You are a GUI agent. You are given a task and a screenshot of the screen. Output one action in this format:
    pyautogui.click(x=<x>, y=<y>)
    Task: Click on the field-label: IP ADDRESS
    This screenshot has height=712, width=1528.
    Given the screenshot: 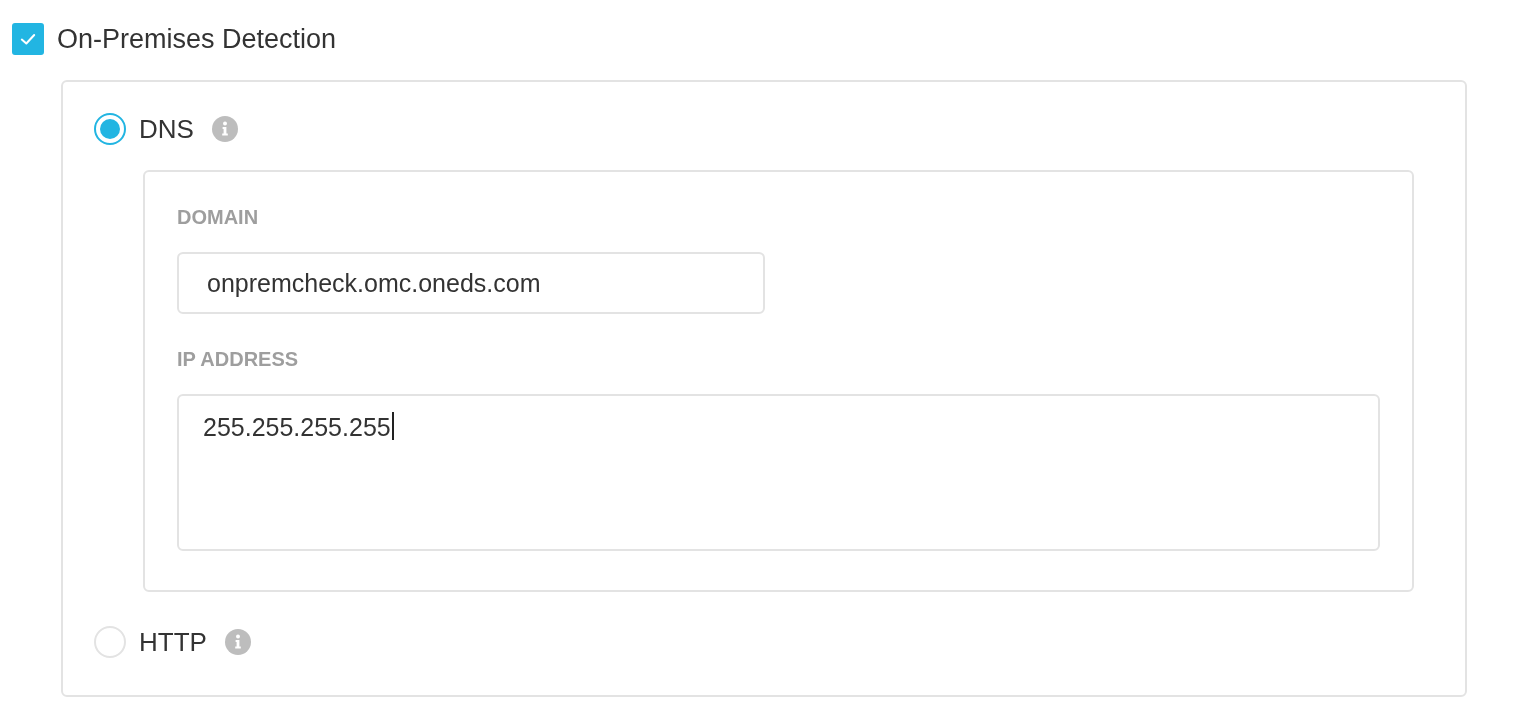 What is the action you would take?
    pyautogui.click(x=238, y=359)
    